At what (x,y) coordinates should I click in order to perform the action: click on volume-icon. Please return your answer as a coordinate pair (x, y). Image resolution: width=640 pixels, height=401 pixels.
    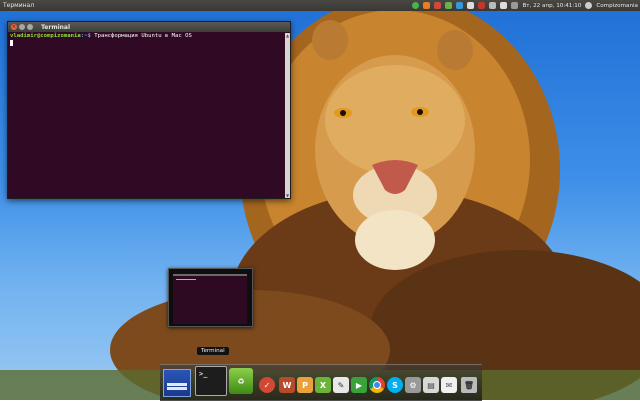
    Looking at the image, I should click on (504, 5).